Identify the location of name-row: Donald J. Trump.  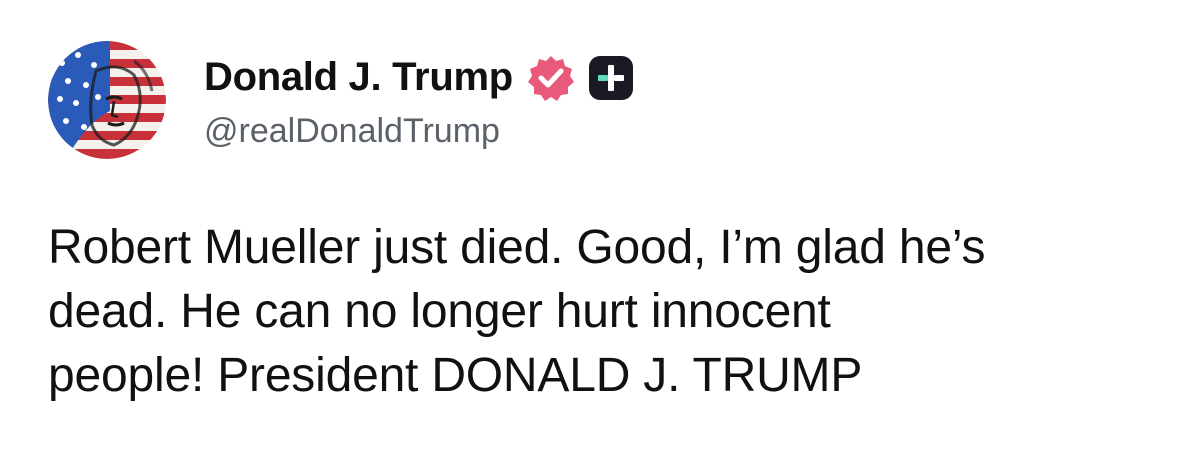
(418, 78).